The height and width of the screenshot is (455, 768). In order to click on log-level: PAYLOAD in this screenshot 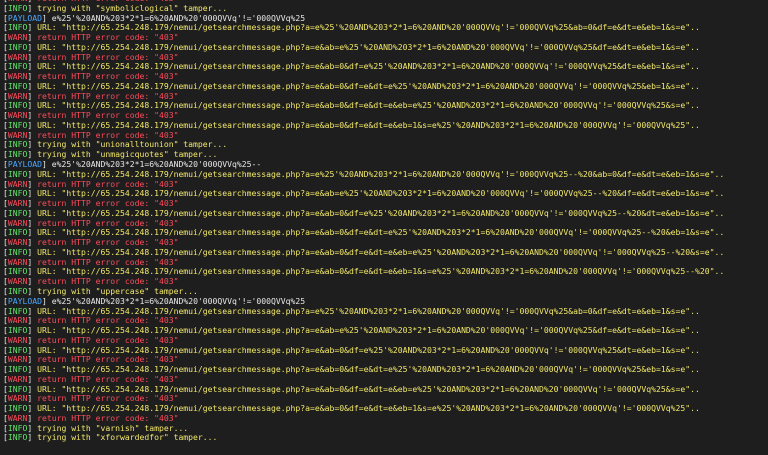, I will do `click(24, 301)`.